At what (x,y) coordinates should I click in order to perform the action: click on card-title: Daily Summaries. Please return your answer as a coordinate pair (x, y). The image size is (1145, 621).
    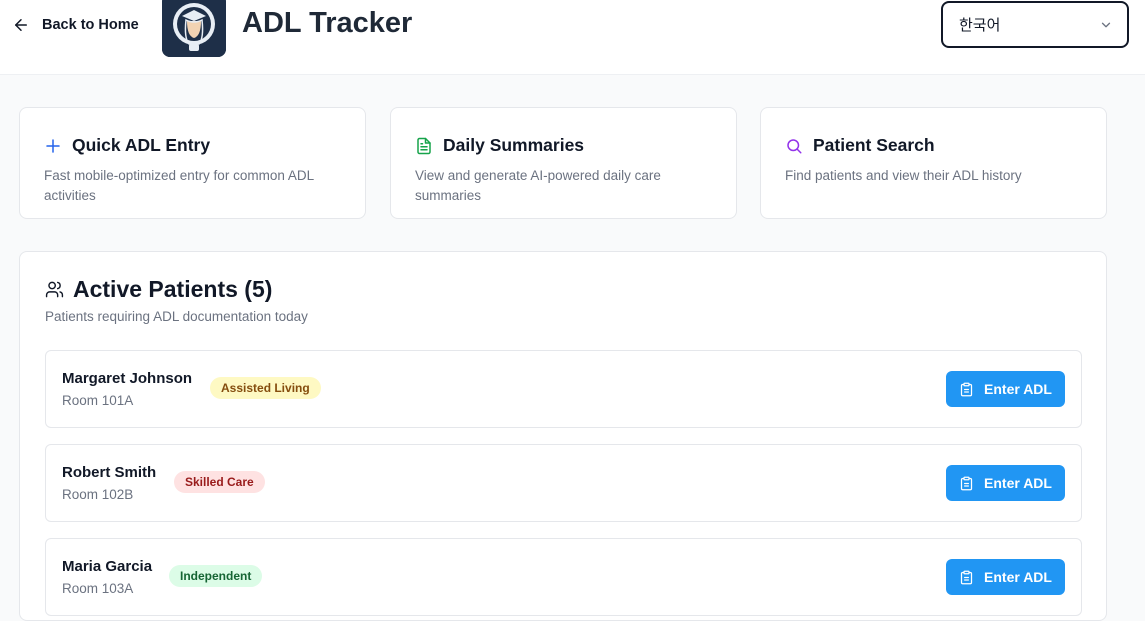
    Looking at the image, I should click on (514, 145).